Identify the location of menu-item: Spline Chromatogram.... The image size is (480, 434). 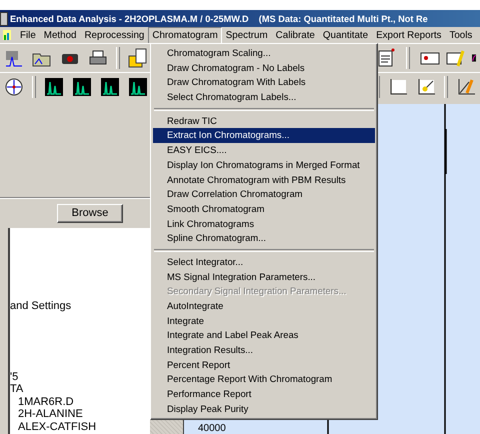
(264, 238).